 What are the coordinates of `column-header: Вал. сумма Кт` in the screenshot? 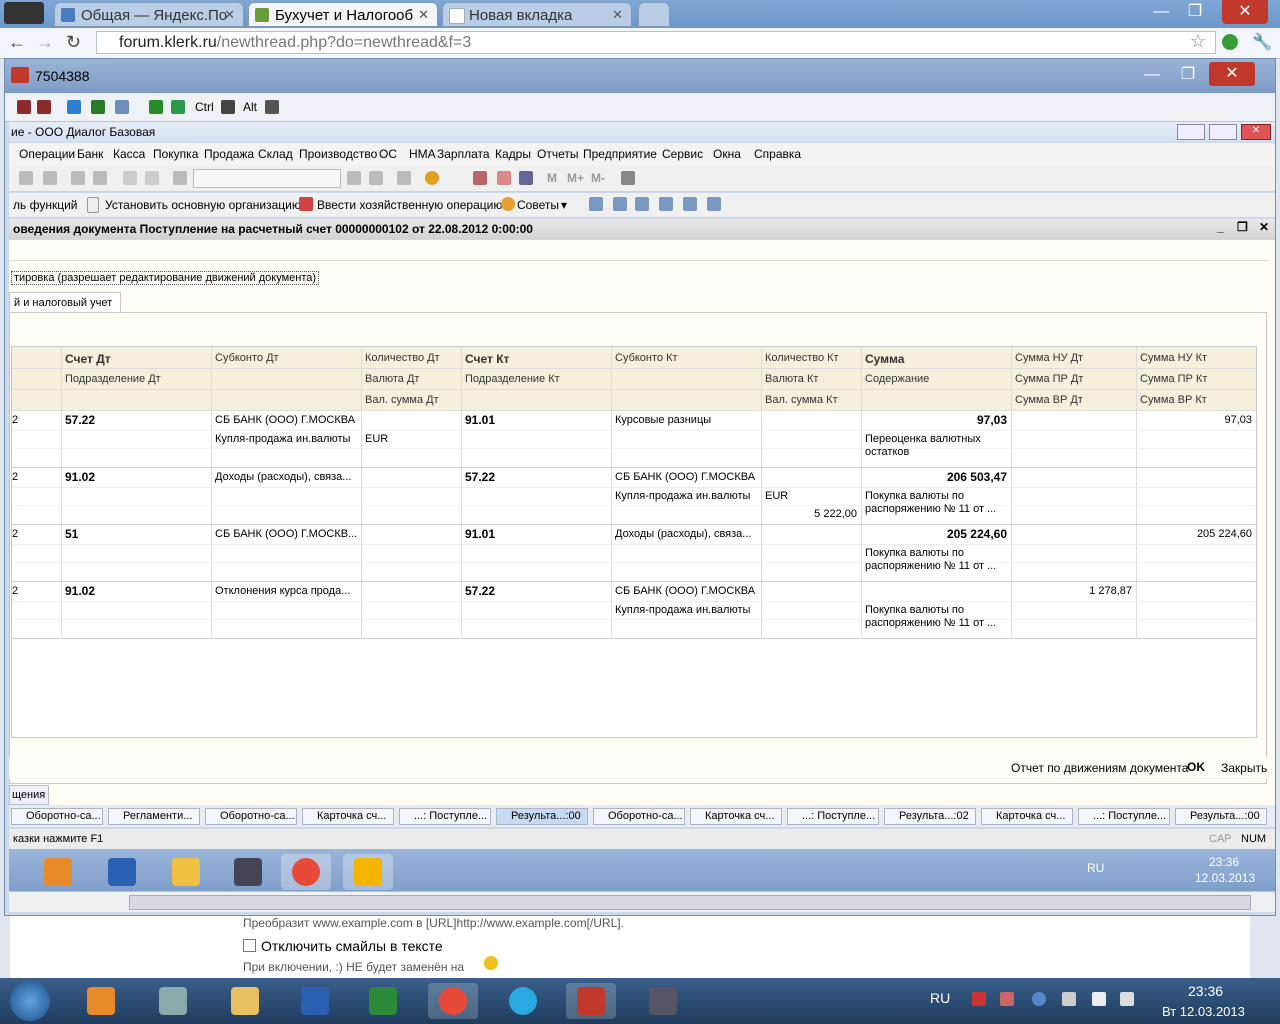 It's located at (801, 400).